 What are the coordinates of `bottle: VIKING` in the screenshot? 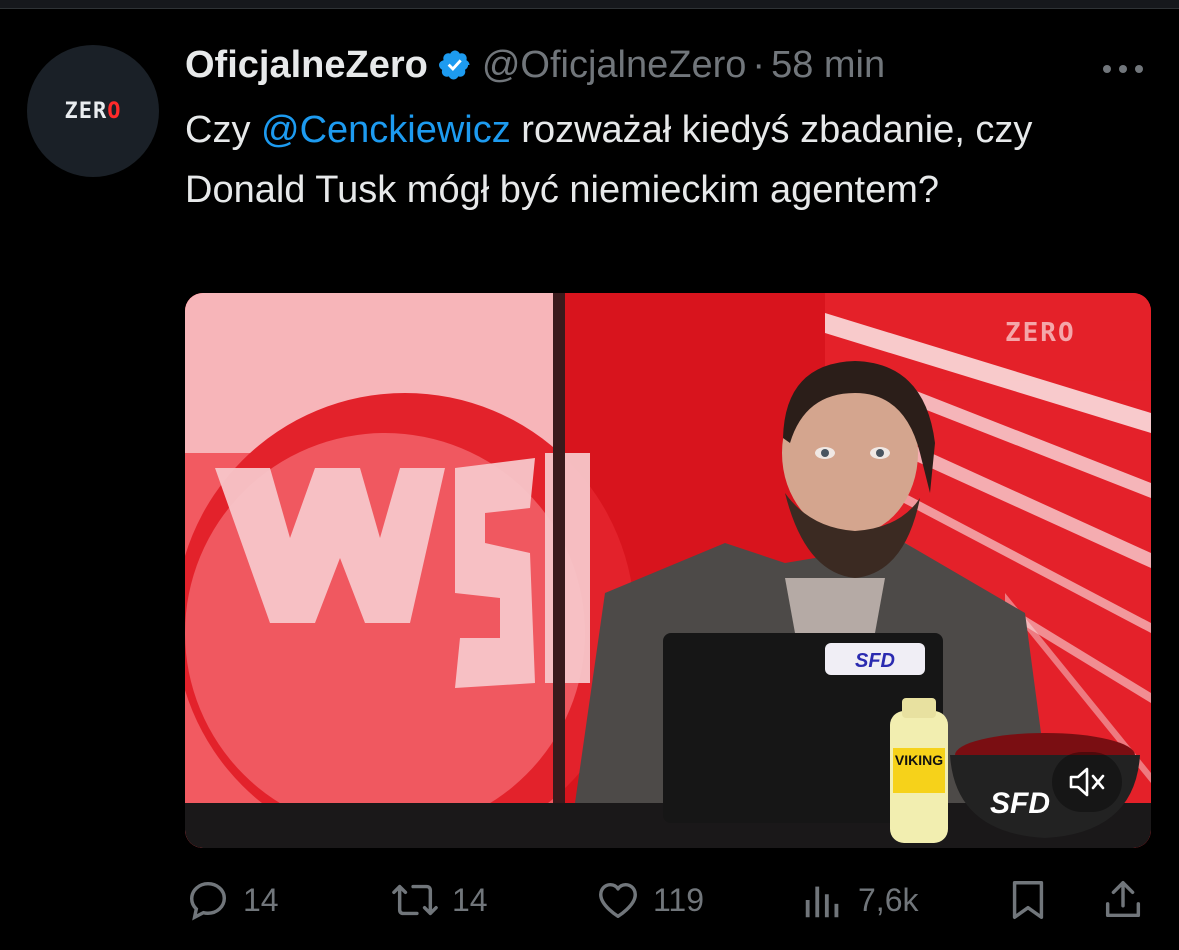 It's located at (919, 770).